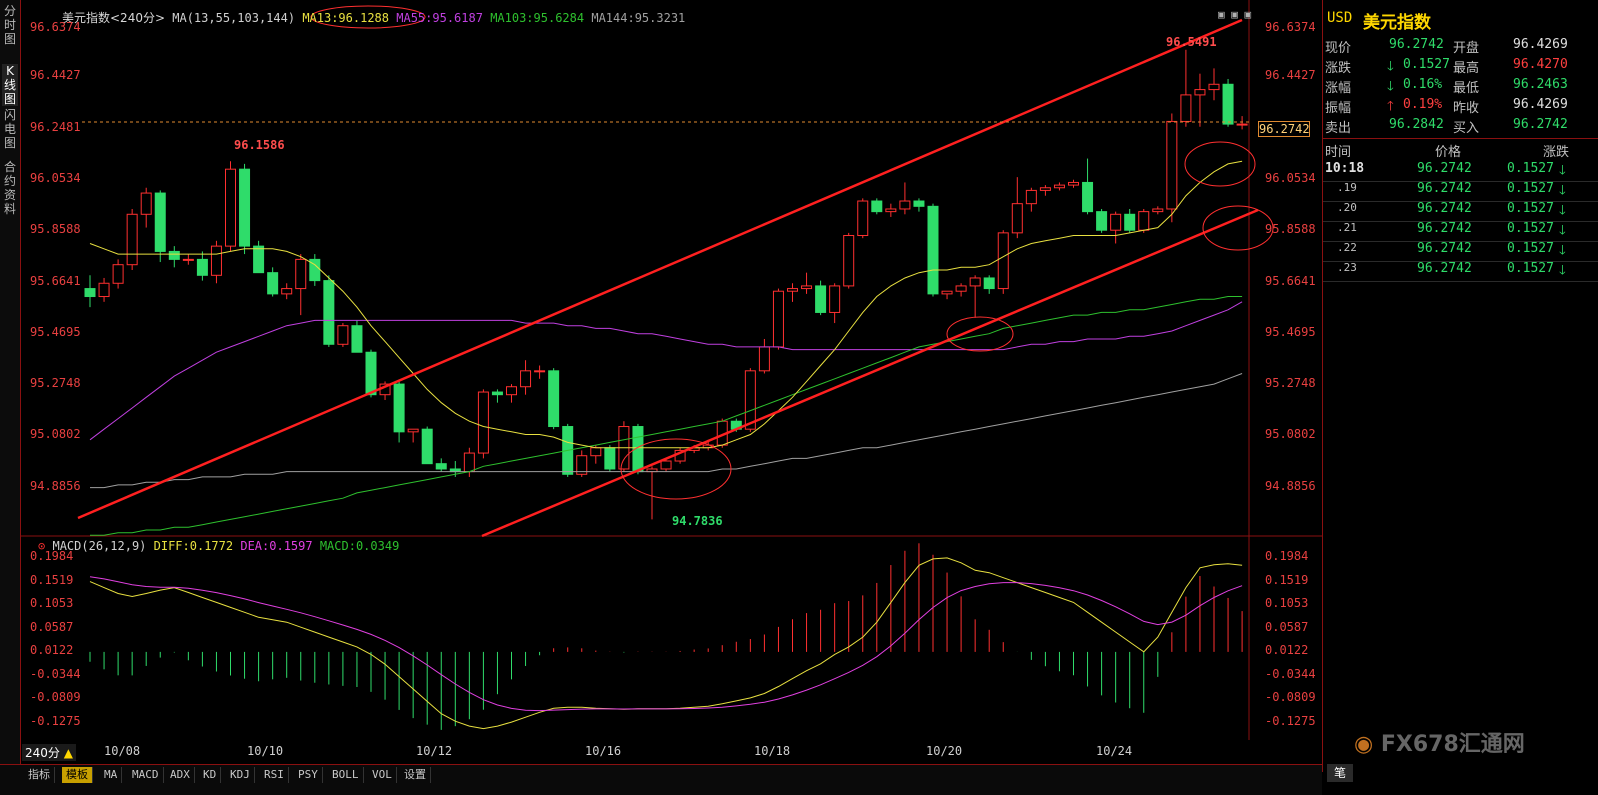  Describe the element at coordinates (346, 775) in the screenshot. I see `tab-boll: BOLL` at that location.